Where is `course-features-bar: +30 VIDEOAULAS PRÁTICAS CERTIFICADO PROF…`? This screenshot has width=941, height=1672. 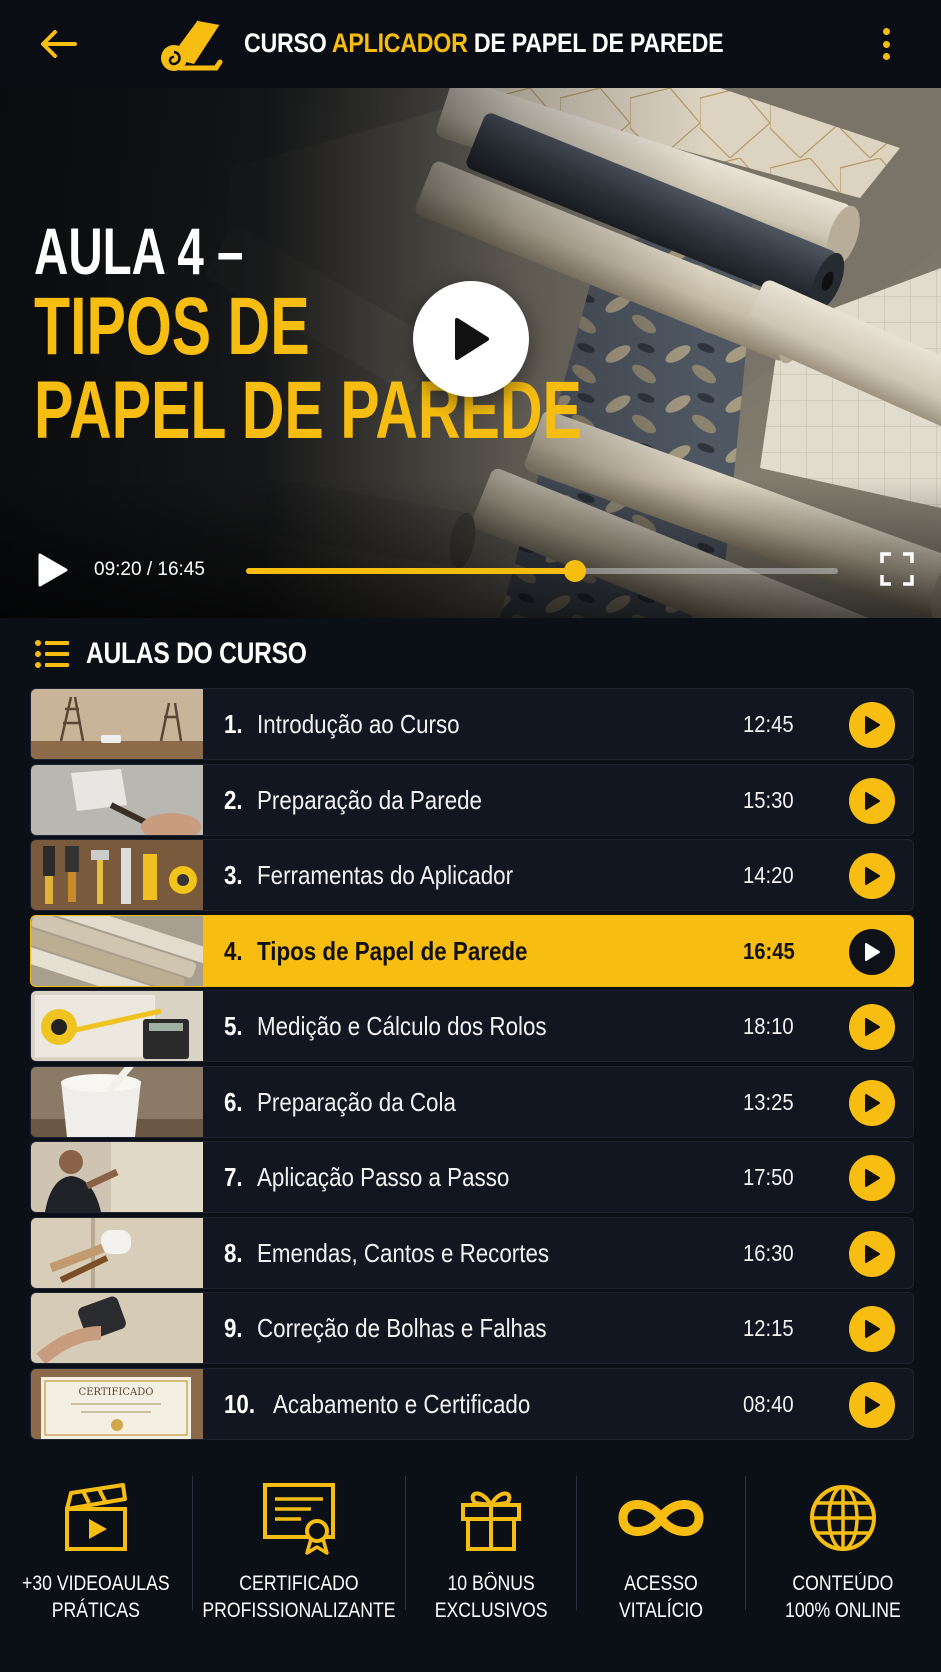
course-features-bar: +30 VIDEOAULAS PRÁTICAS CERTIFICADO PROF… is located at coordinates (470, 1550).